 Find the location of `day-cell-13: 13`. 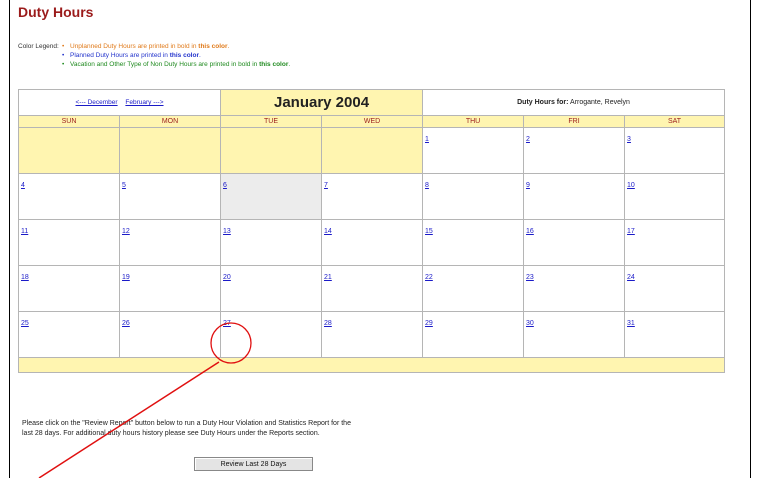

day-cell-13: 13 is located at coordinates (271, 242).